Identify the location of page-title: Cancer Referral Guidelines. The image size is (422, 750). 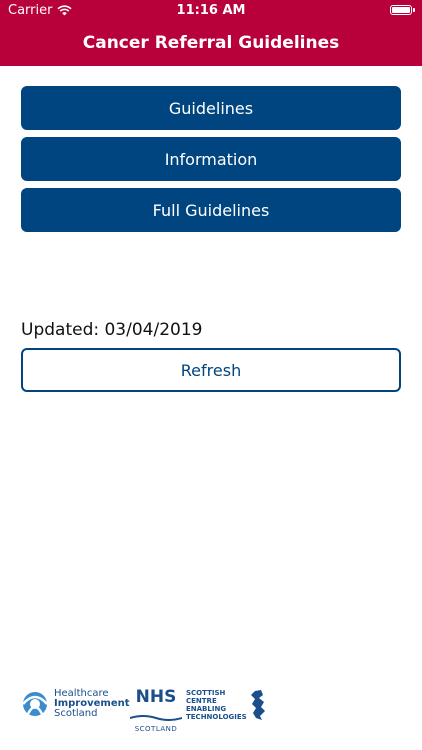
(211, 43).